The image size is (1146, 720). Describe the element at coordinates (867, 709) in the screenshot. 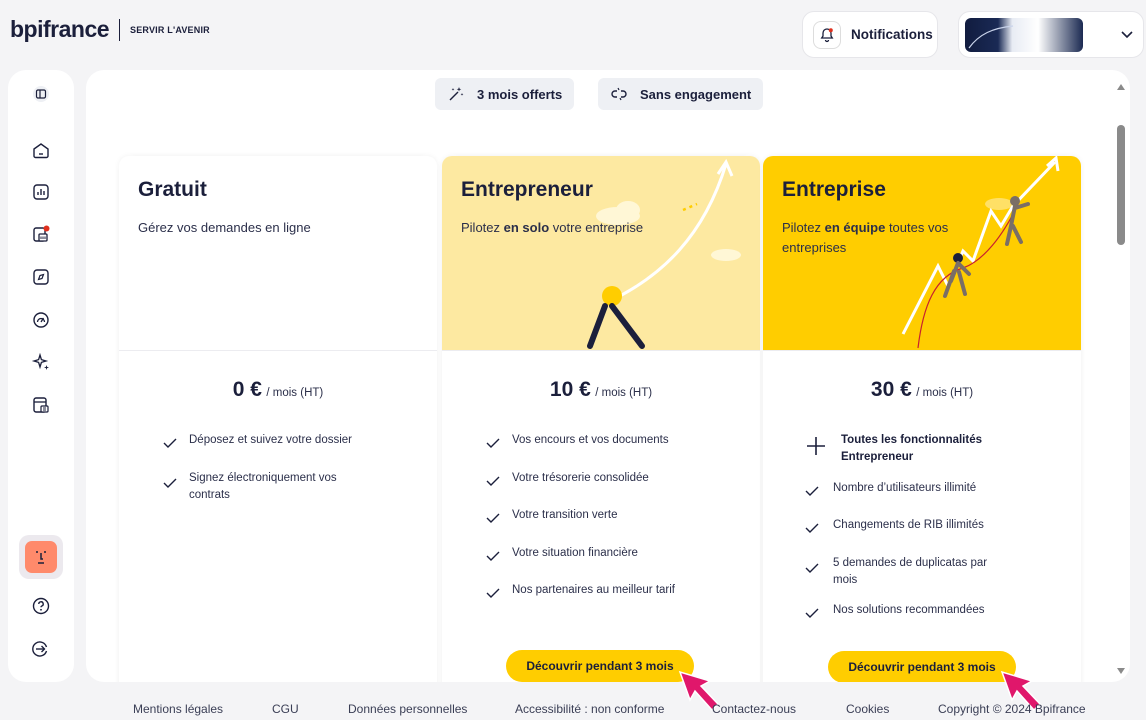

I see `footer-link-cookies: Cookies` at that location.